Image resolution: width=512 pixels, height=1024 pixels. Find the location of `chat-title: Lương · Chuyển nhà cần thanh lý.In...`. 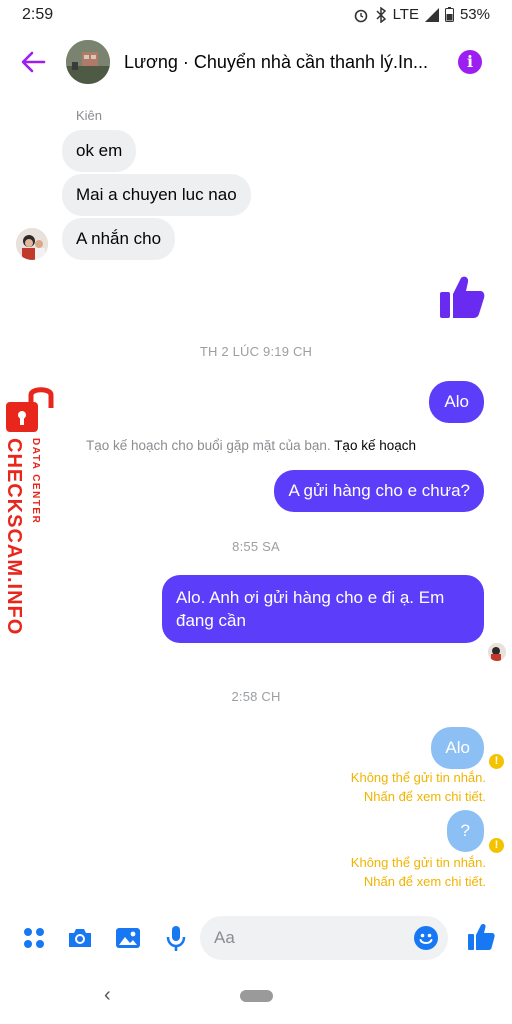

chat-title: Lương · Chuyển nhà cần thanh lý.In... is located at coordinates (283, 62).